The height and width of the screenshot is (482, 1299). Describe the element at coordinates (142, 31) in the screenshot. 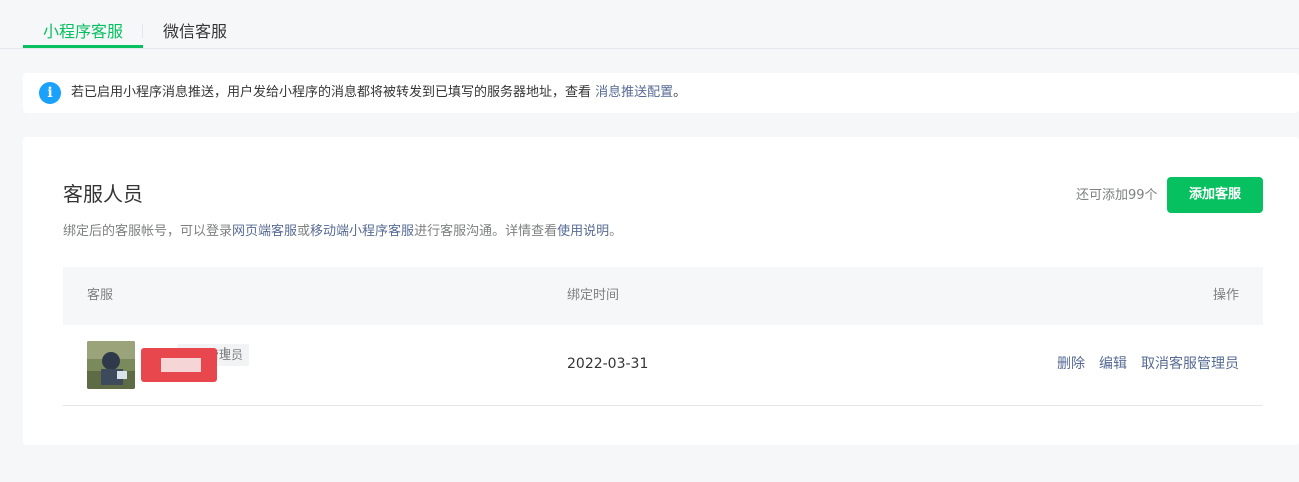

I see `tab-divider` at that location.